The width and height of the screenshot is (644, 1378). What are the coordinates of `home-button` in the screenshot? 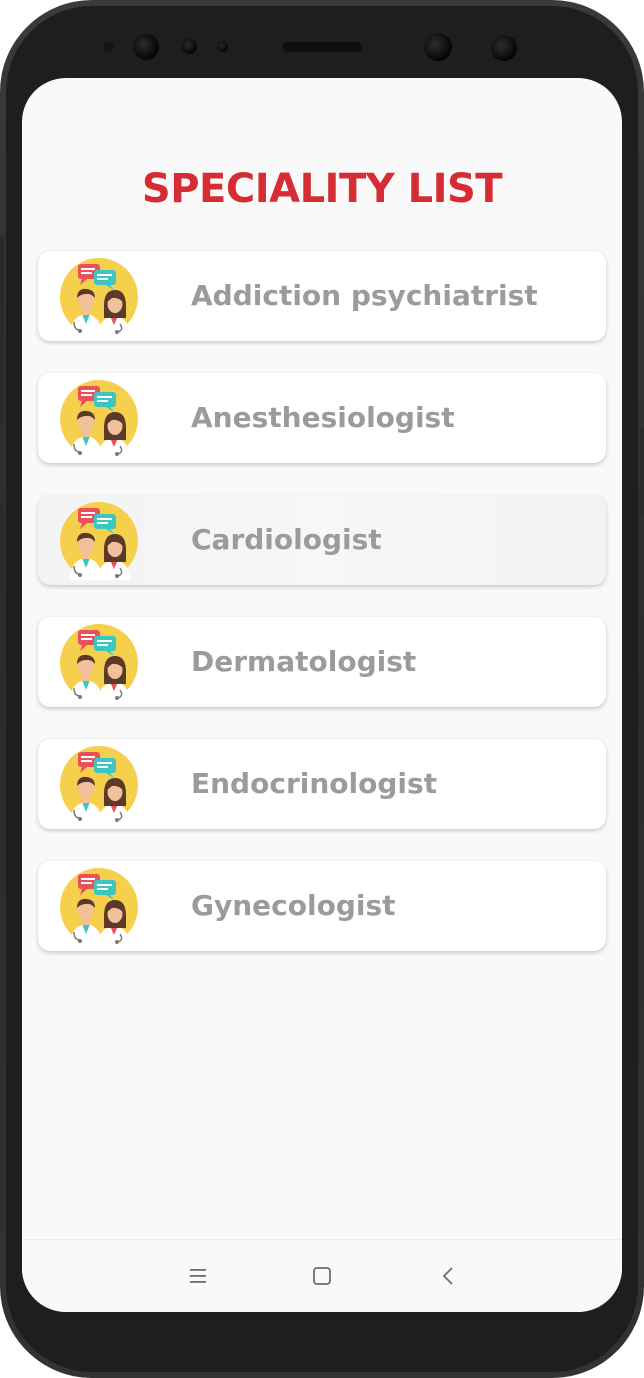 It's located at (322, 1276).